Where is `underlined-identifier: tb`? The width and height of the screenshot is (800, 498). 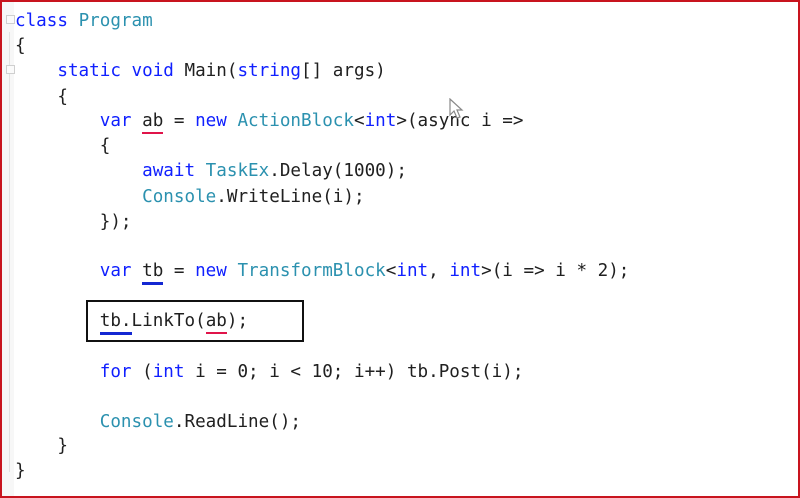
underlined-identifier: tb is located at coordinates (153, 273).